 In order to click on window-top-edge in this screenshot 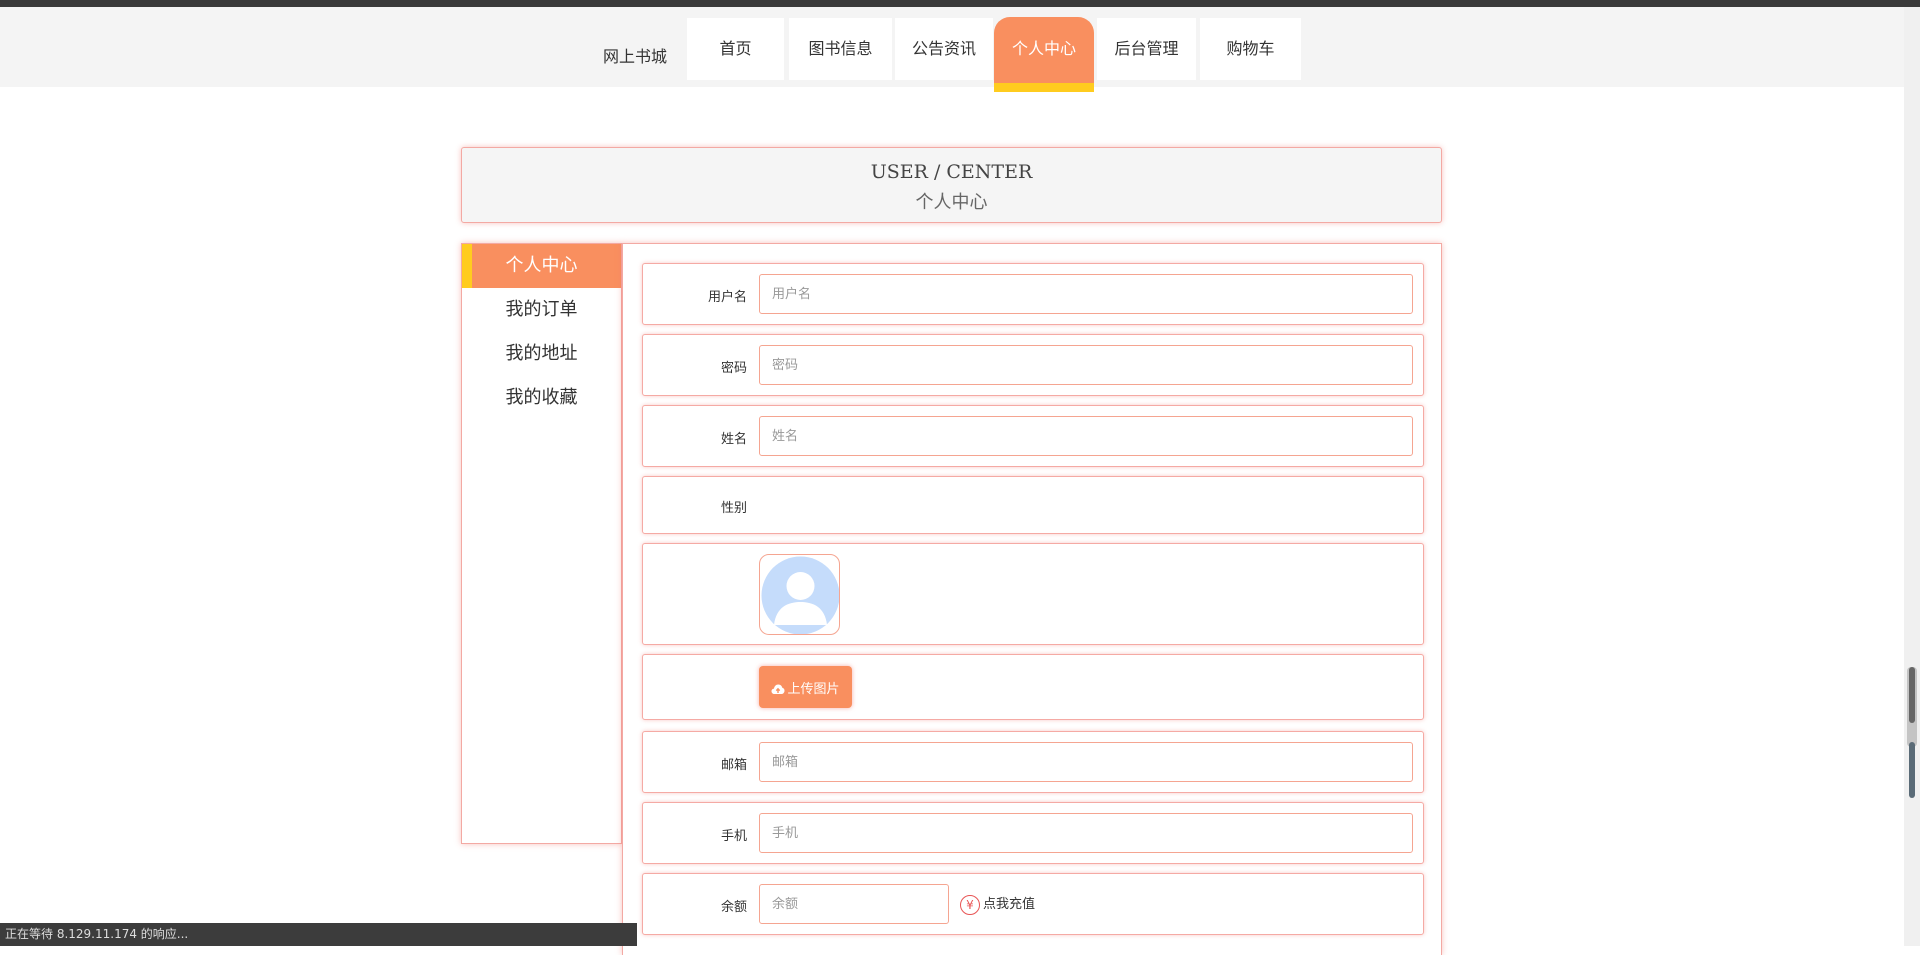, I will do `click(960, 3)`.